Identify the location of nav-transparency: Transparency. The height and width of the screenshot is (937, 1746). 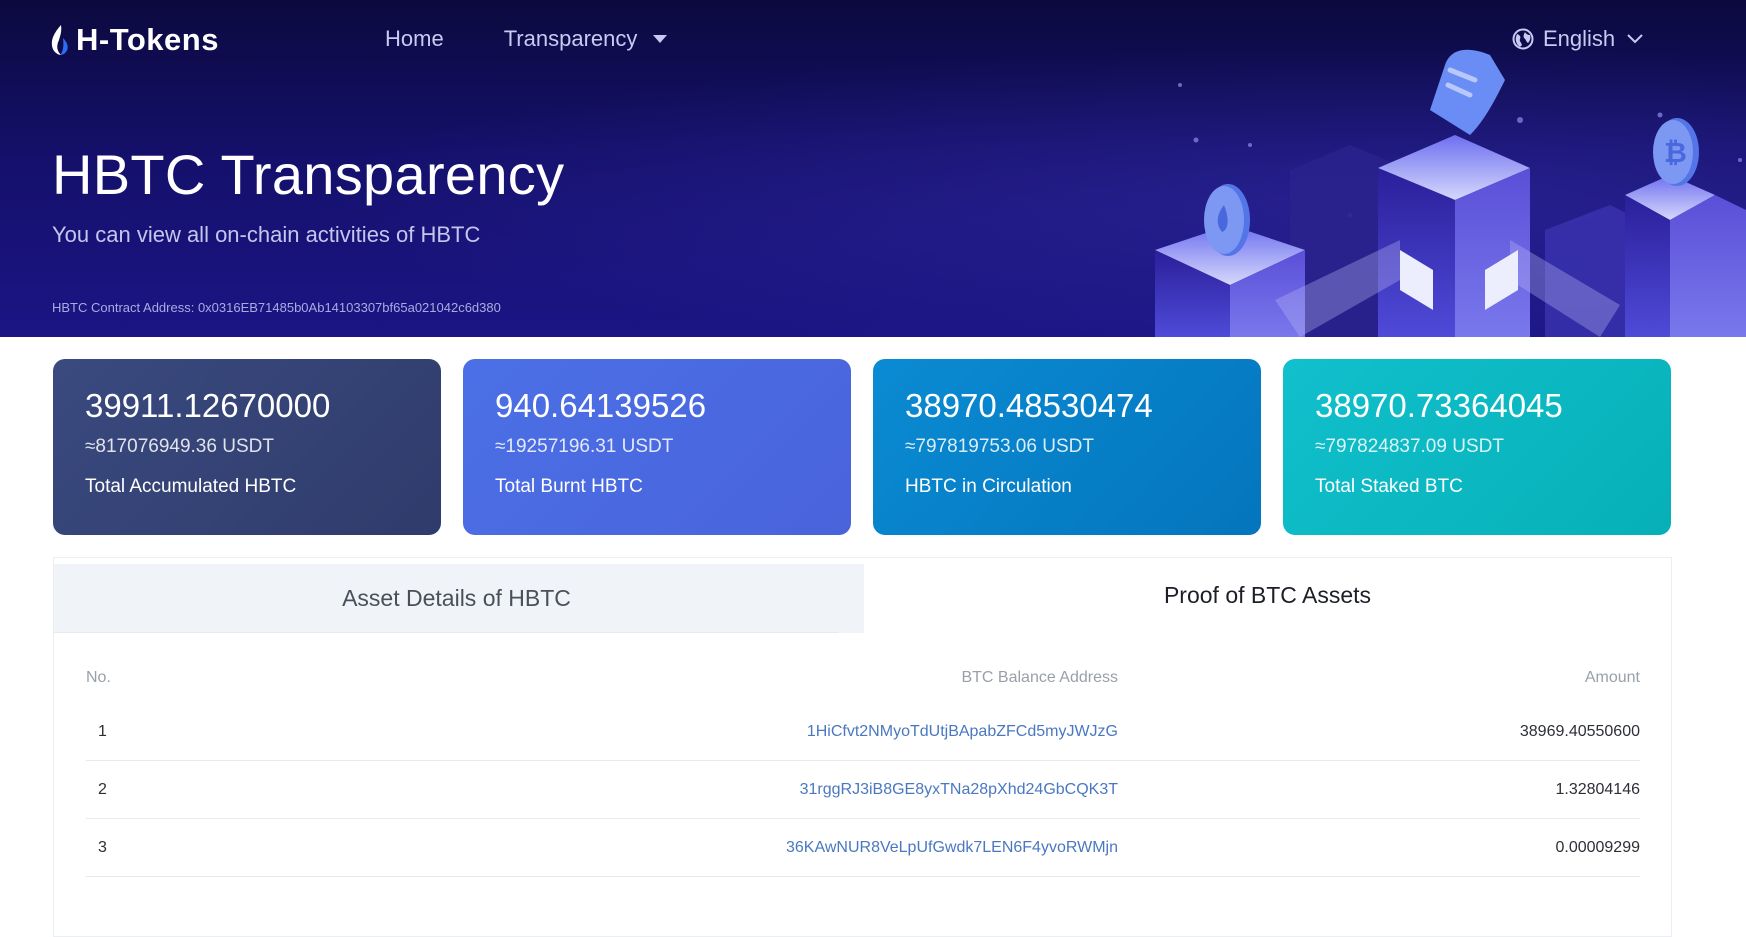
(586, 39).